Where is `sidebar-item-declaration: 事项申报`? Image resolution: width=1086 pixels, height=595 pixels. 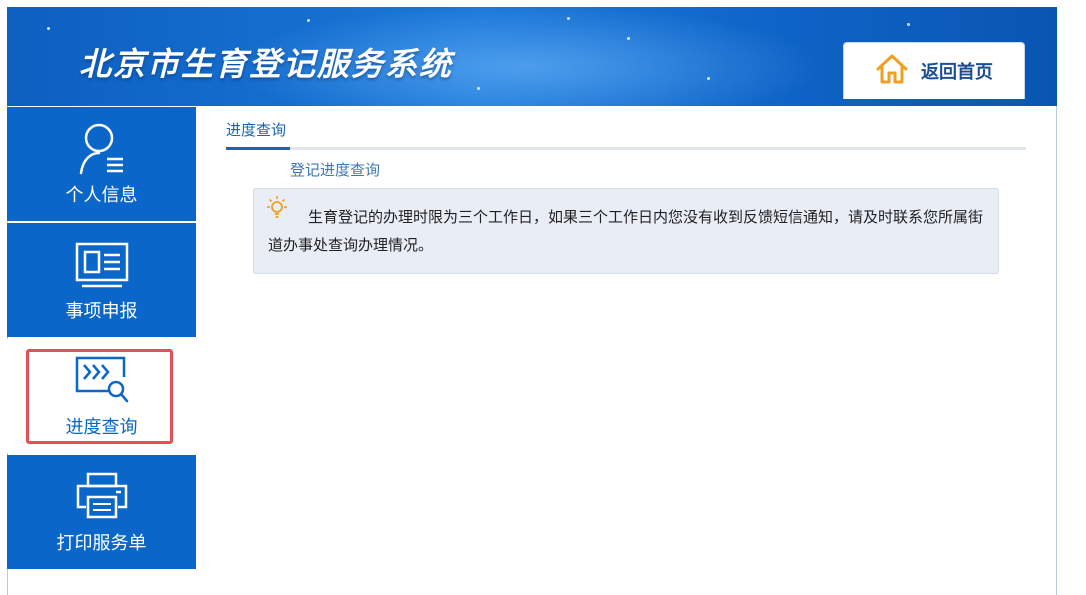 sidebar-item-declaration: 事项申报 is located at coordinates (101, 280).